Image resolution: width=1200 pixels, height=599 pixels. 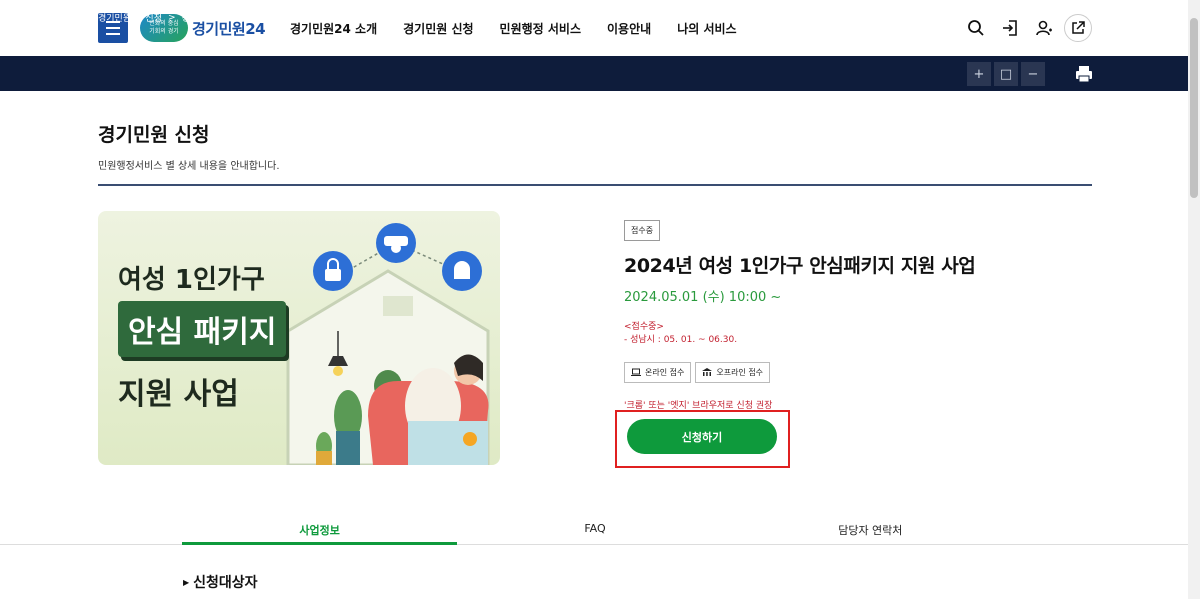 I want to click on laptop-icon, so click(x=636, y=372).